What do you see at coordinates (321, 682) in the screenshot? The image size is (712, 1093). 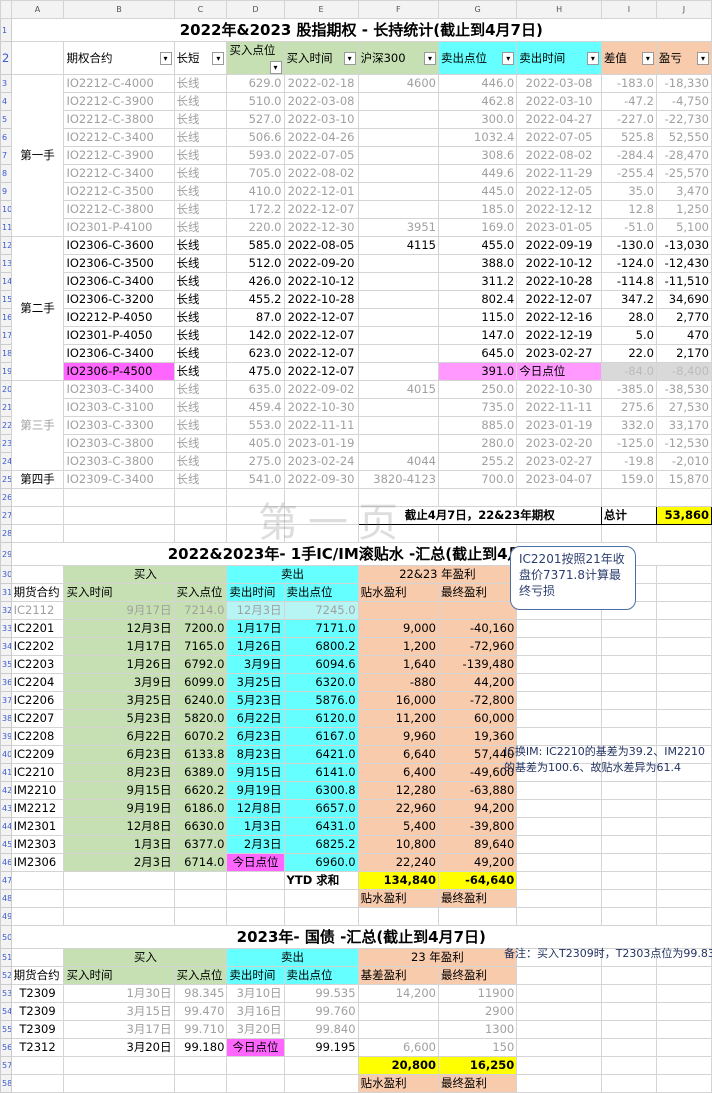 I see `futures-cell: 6320.0` at bounding box center [321, 682].